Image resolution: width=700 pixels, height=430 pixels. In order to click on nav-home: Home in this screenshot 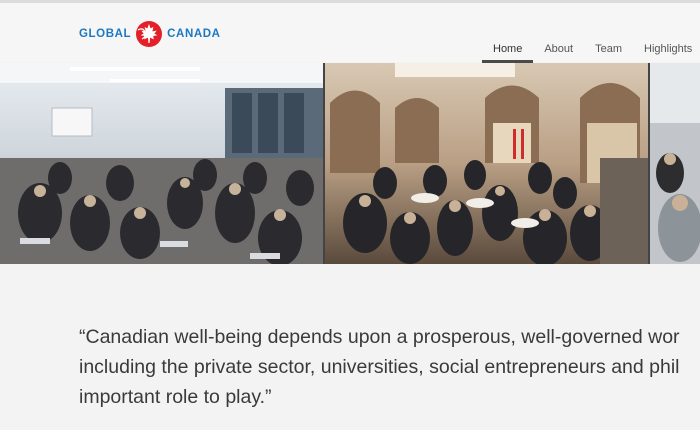, I will do `click(508, 52)`.